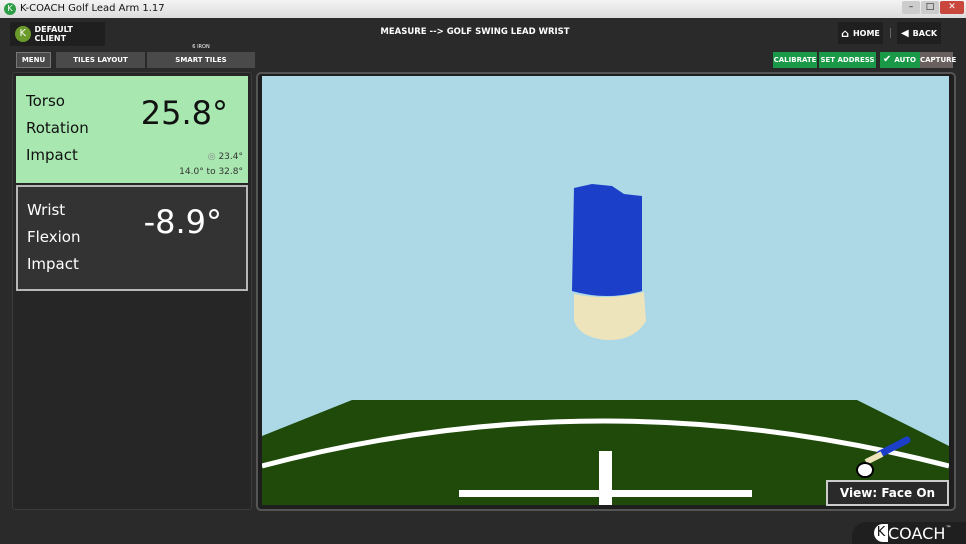 The image size is (966, 544). What do you see at coordinates (948, 528) in the screenshot?
I see `brand-tm: ™` at bounding box center [948, 528].